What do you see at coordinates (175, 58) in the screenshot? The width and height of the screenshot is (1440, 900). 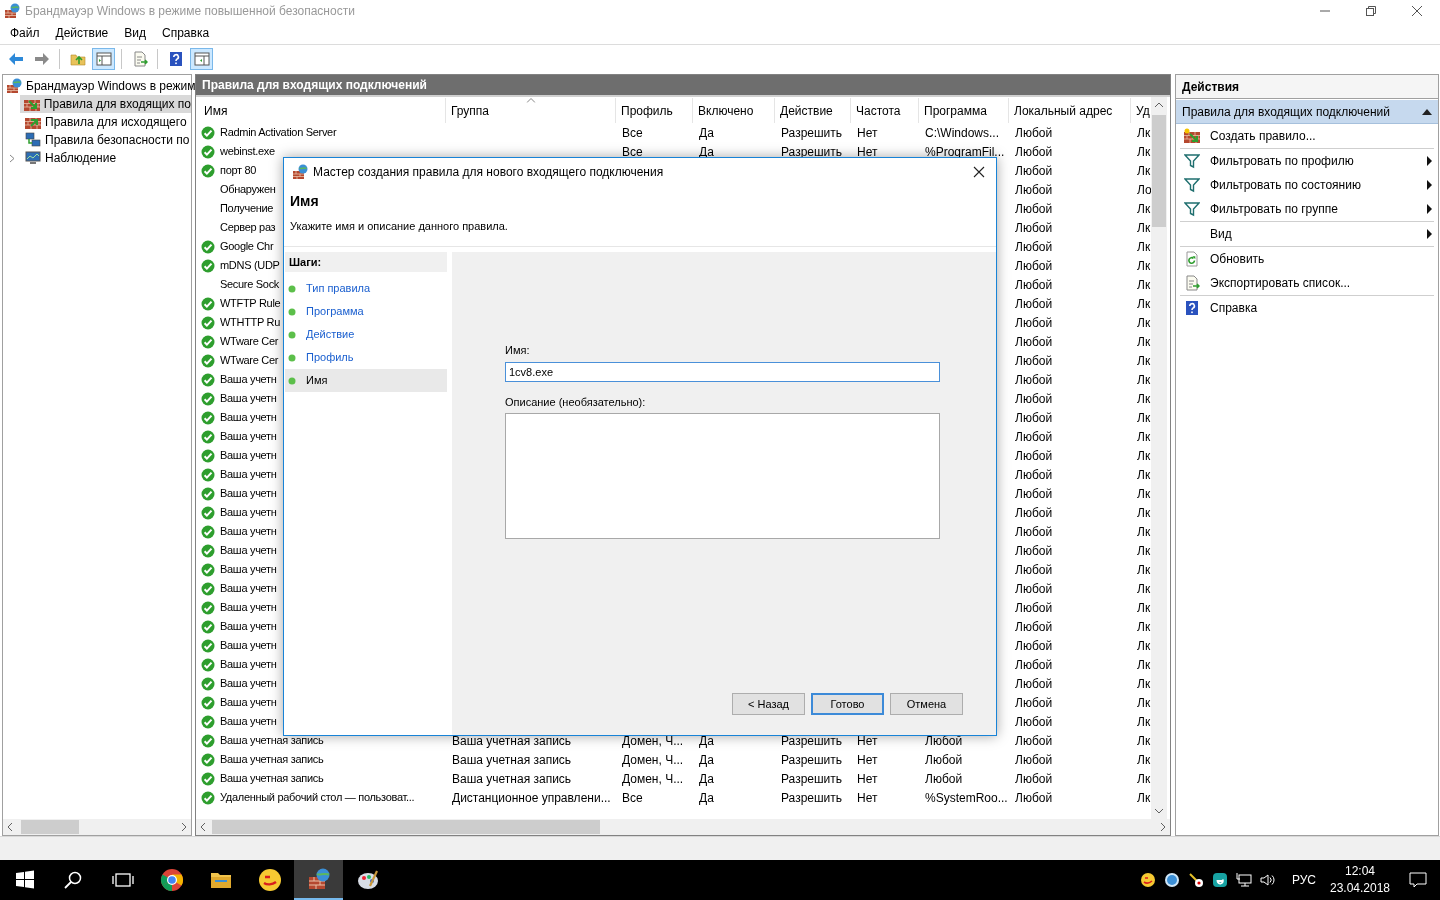 I see `help-icon` at bounding box center [175, 58].